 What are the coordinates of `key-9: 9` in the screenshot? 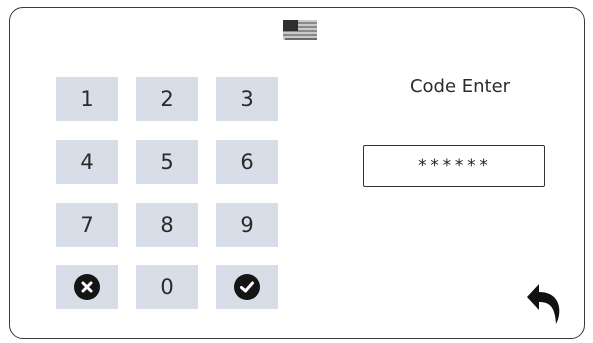 It's located at (247, 225).